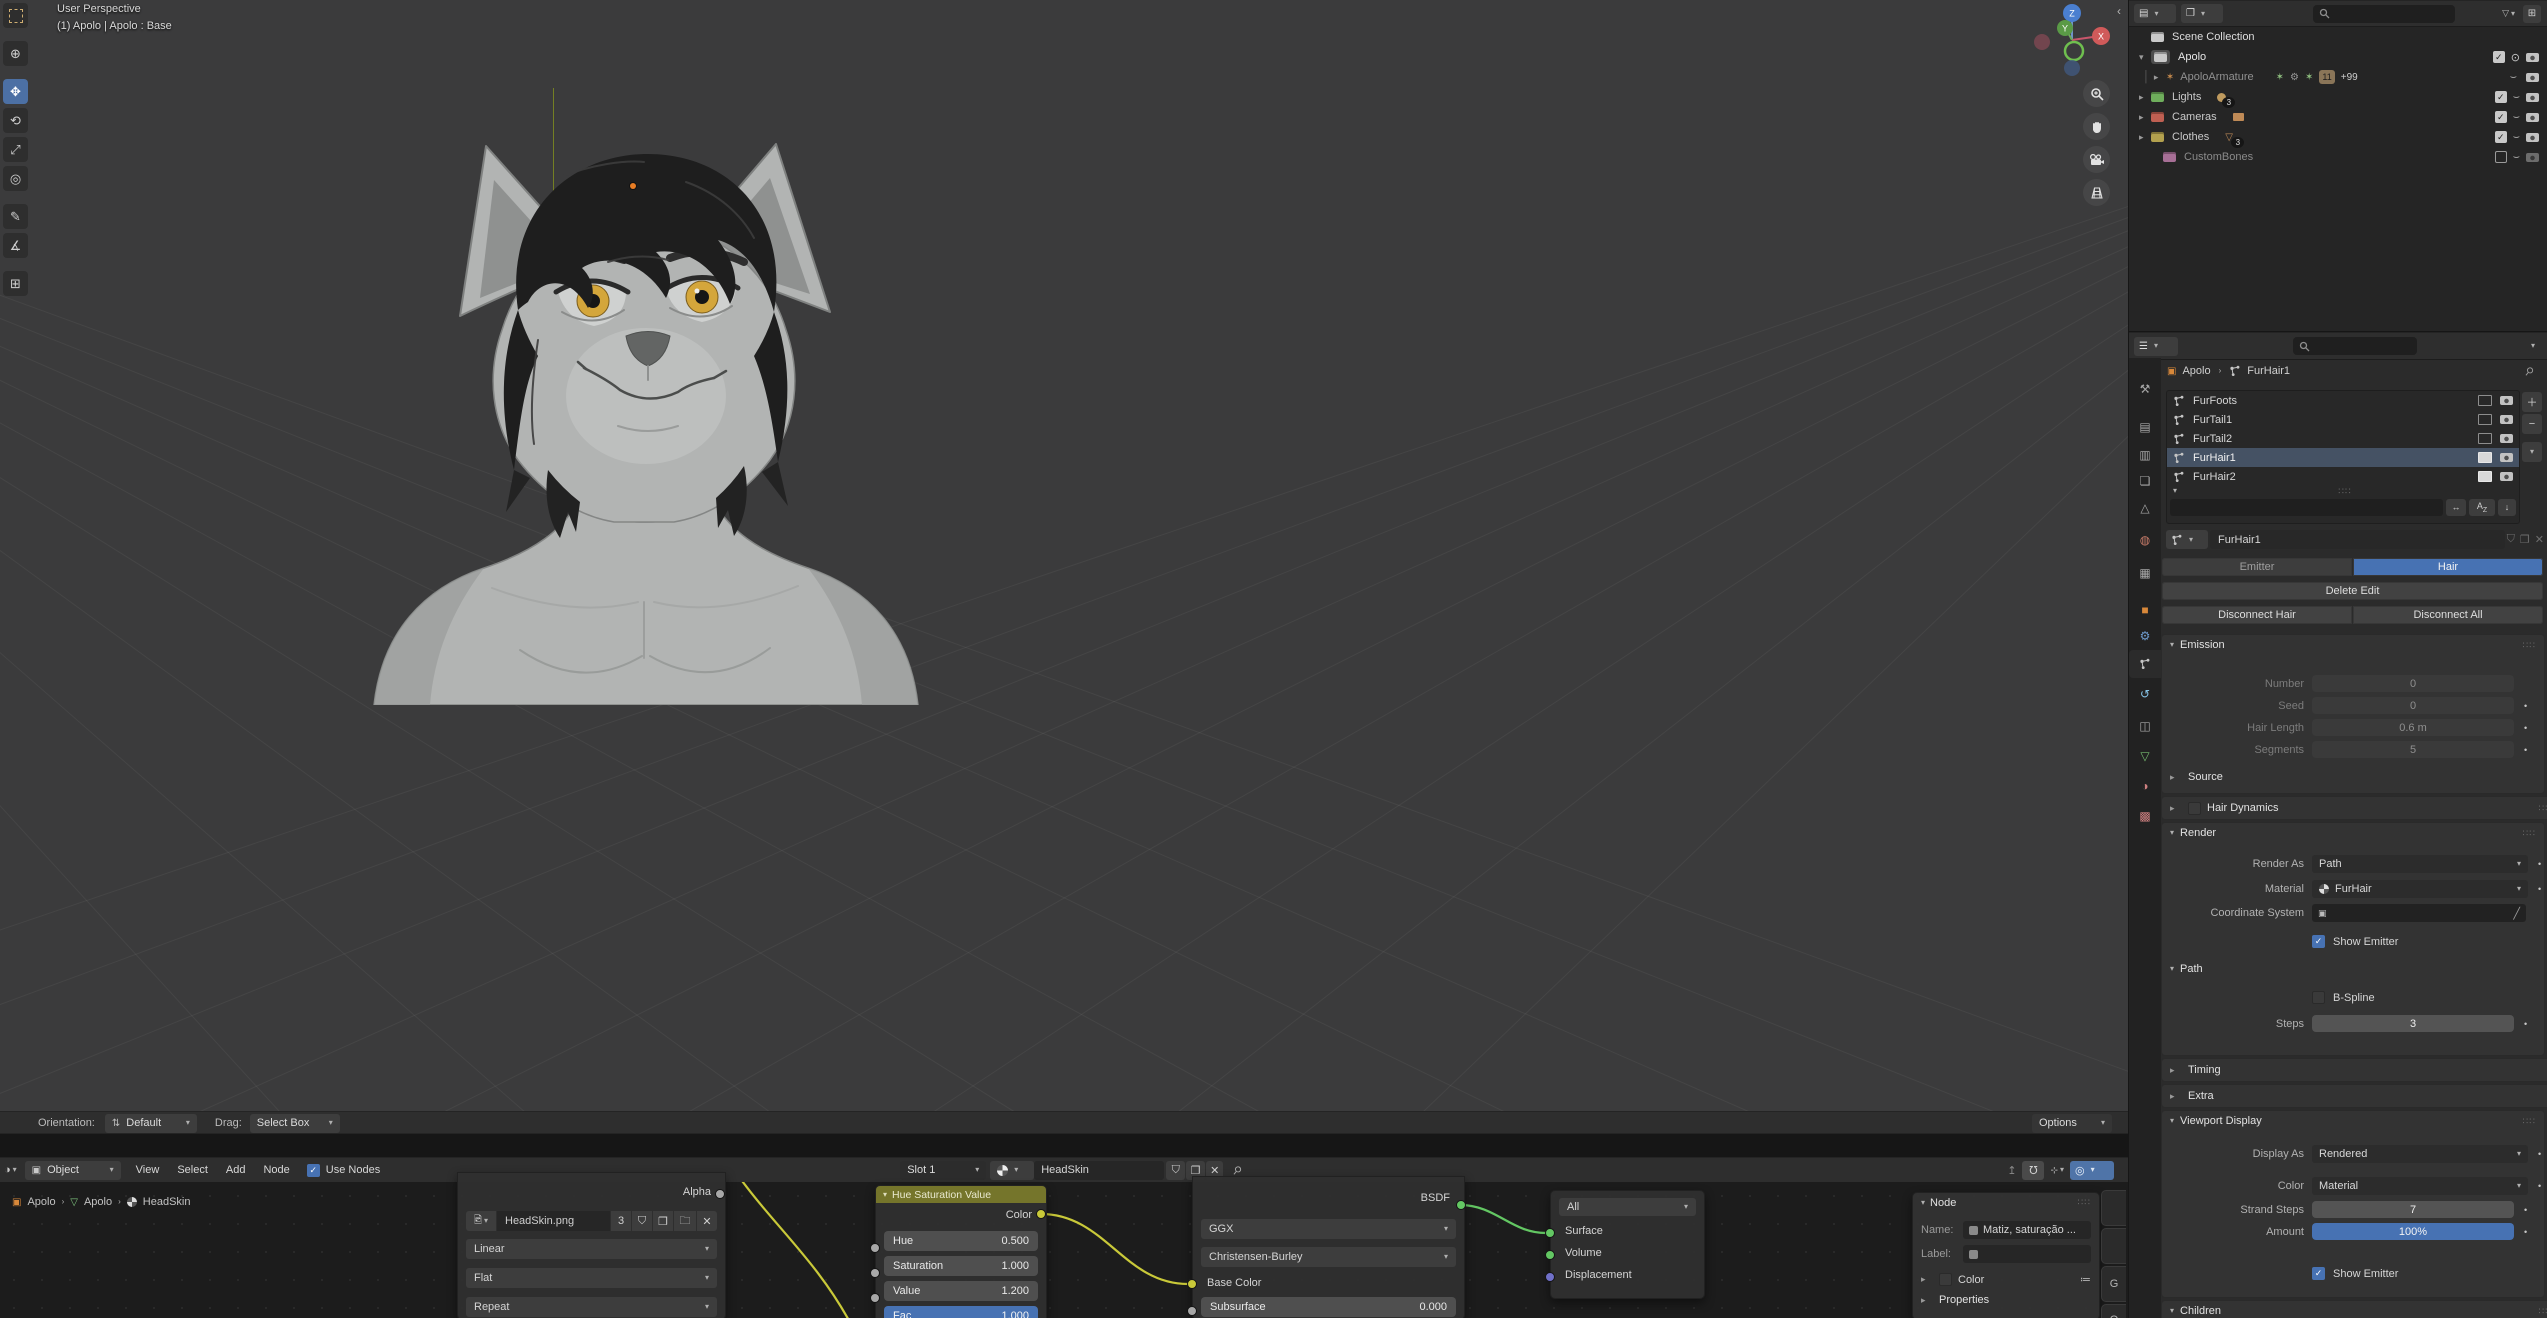 The height and width of the screenshot is (1318, 2547). Describe the element at coordinates (2508, 13) in the screenshot. I see `filter-dropdown: ▽ ▾` at that location.